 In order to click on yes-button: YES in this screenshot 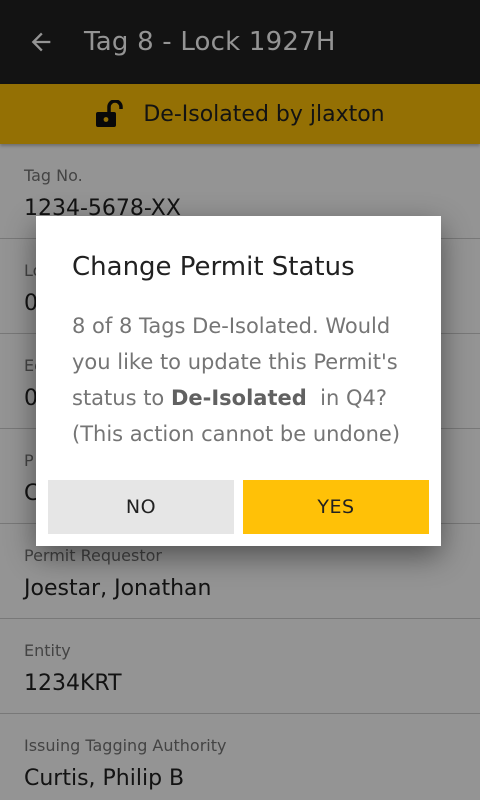, I will do `click(336, 507)`.